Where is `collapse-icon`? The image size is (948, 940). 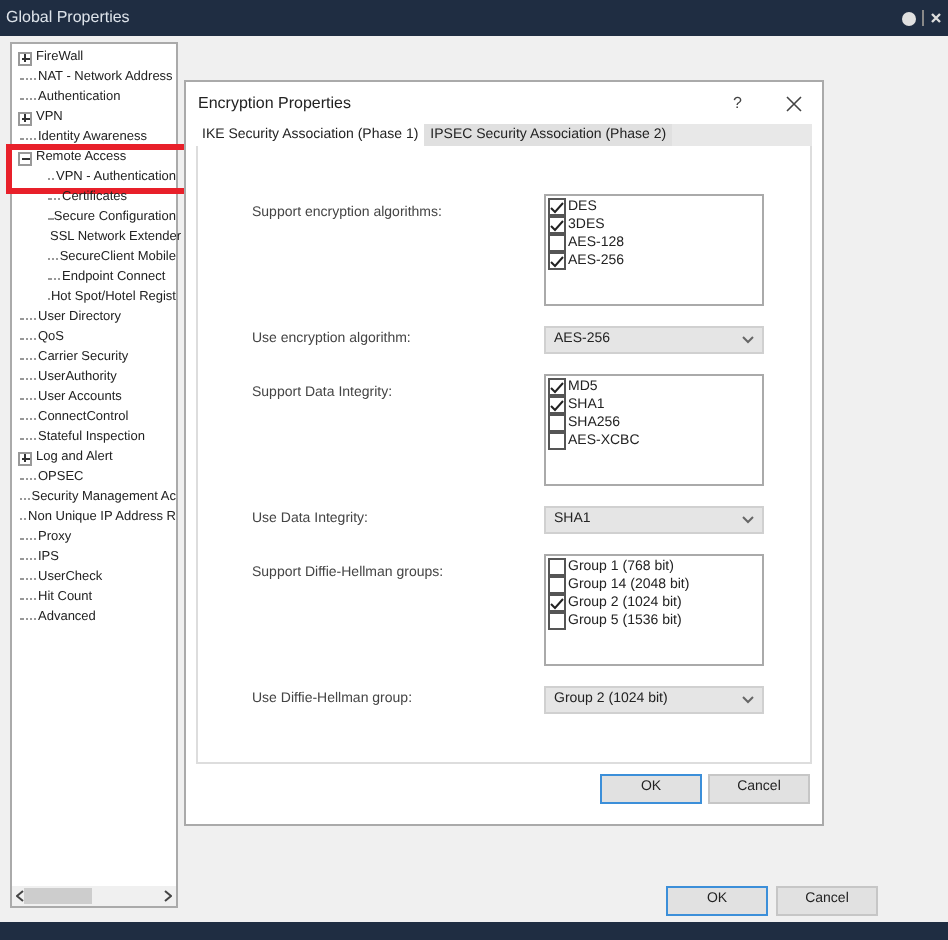
collapse-icon is located at coordinates (25, 158).